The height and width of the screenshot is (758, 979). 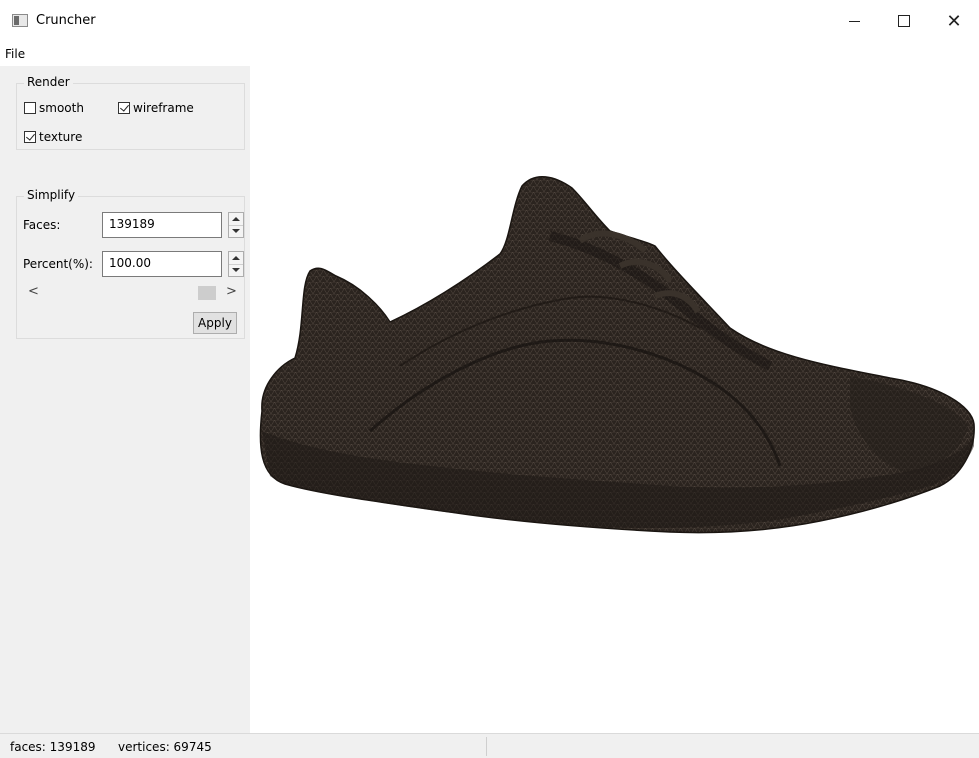 I want to click on faces-spinner, so click(x=236, y=225).